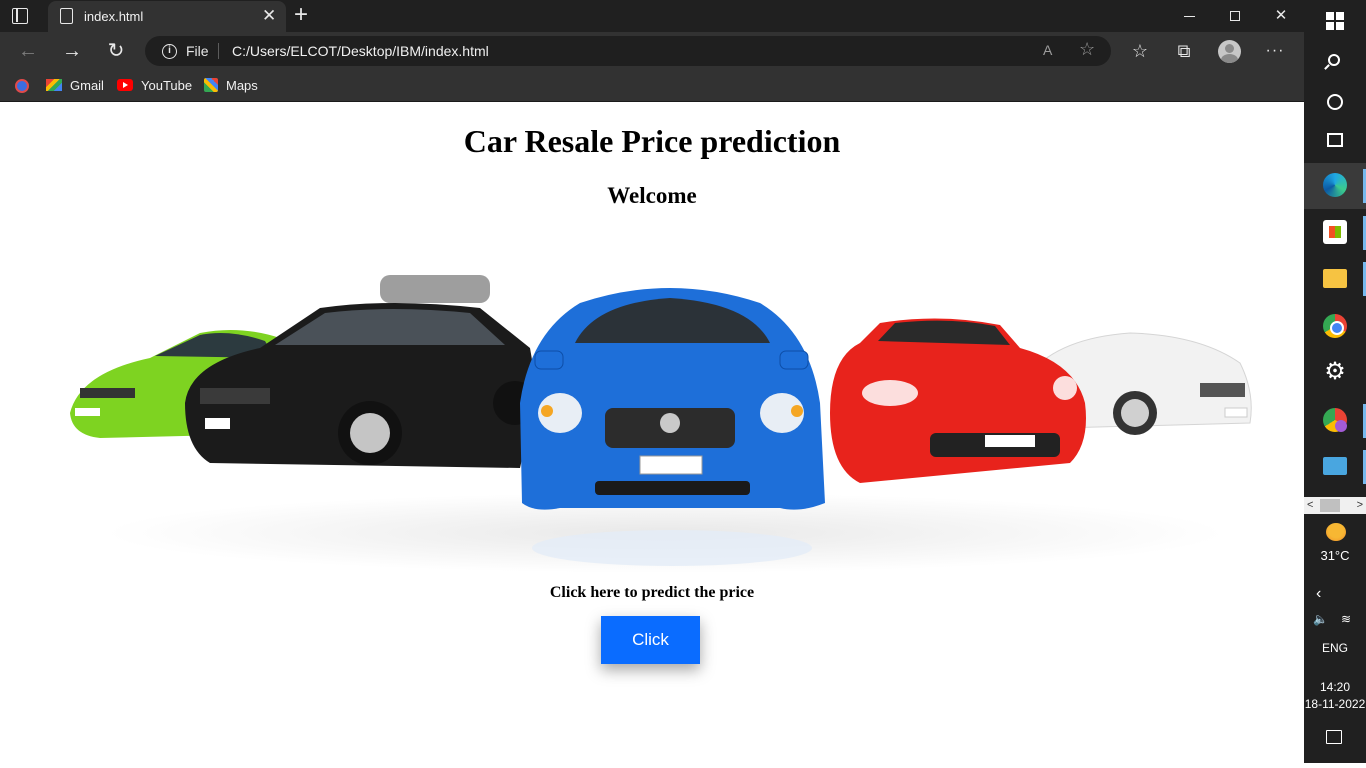  Describe the element at coordinates (66, 16) in the screenshot. I see `file-icon` at that location.